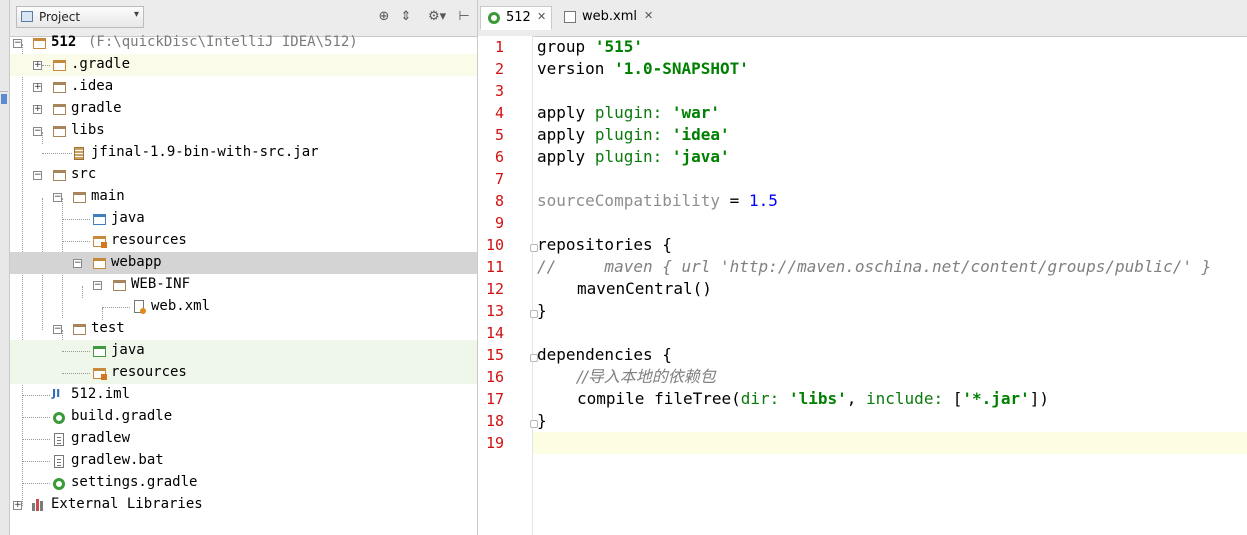 The width and height of the screenshot is (1247, 535). What do you see at coordinates (608, 18) in the screenshot?
I see `tab-web-xml: web.xml ✕` at bounding box center [608, 18].